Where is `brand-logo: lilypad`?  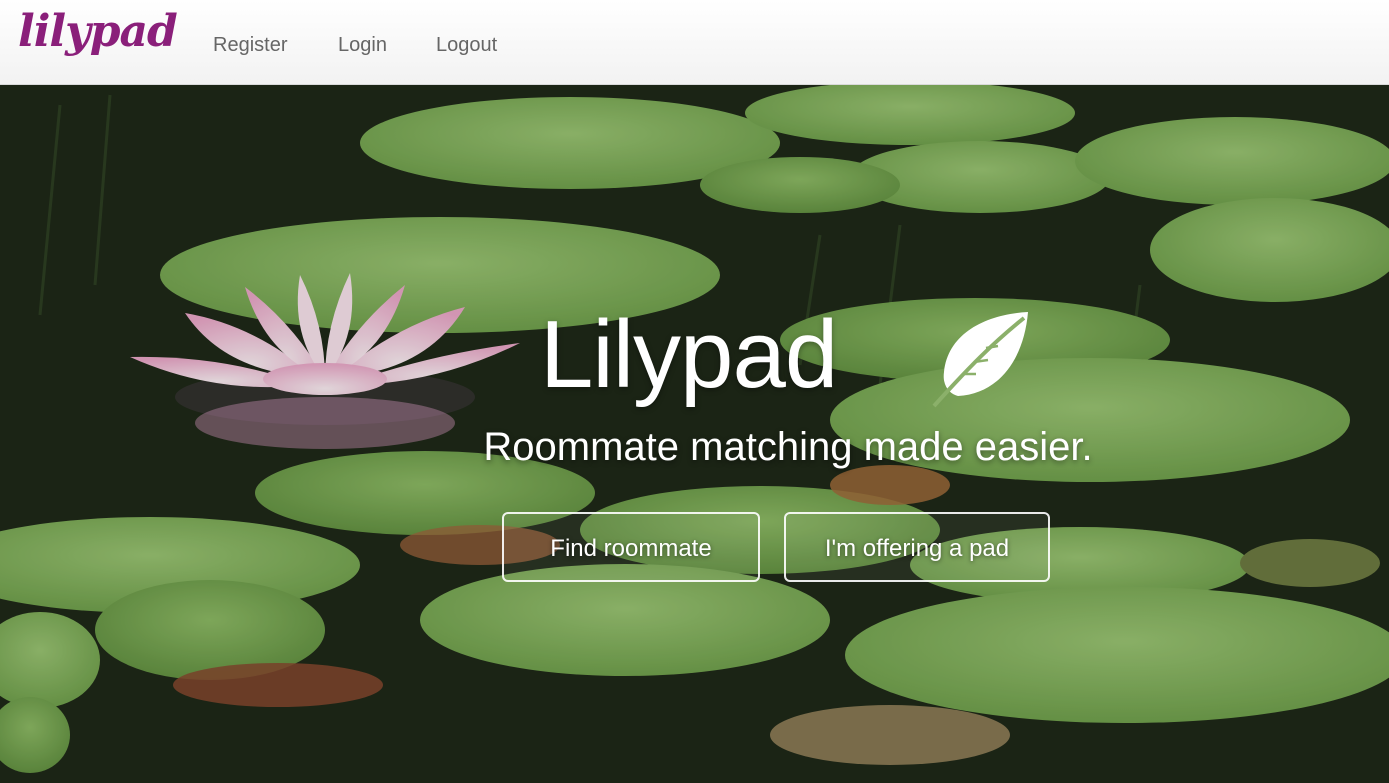
brand-logo: lilypad is located at coordinates (98, 31).